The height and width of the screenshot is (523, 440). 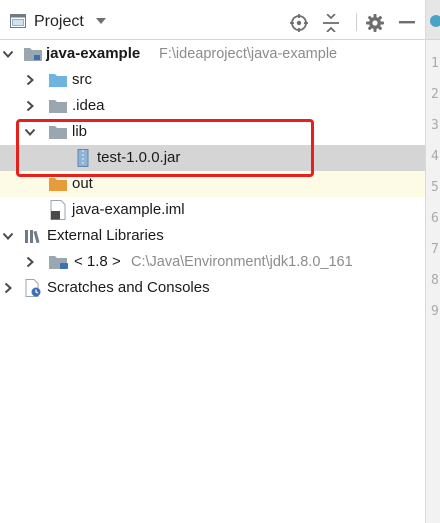 I want to click on tree-label-lib: lib, so click(x=80, y=131).